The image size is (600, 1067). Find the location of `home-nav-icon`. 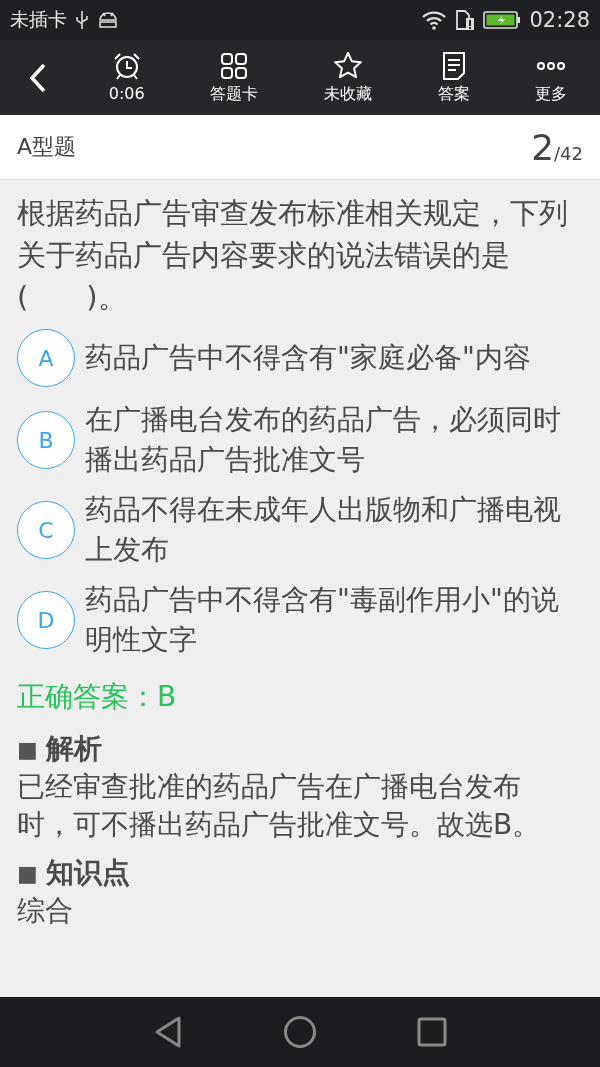

home-nav-icon is located at coordinates (300, 1032).